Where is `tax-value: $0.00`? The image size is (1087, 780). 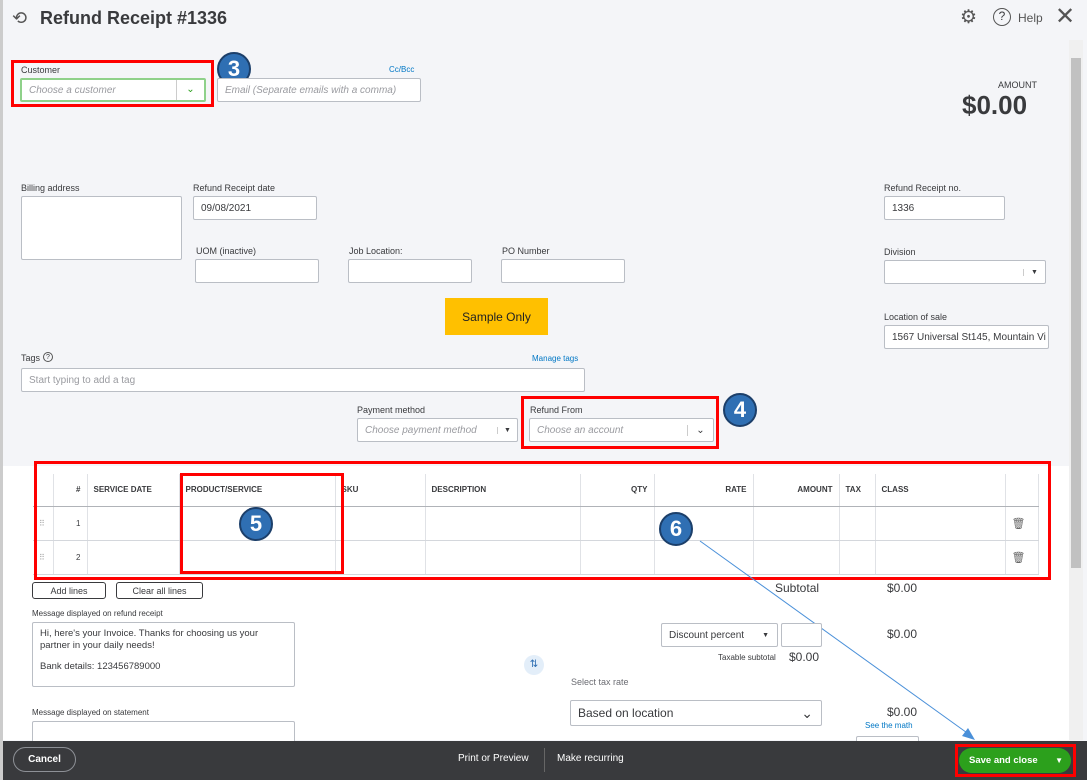
tax-value: $0.00 is located at coordinates (902, 712).